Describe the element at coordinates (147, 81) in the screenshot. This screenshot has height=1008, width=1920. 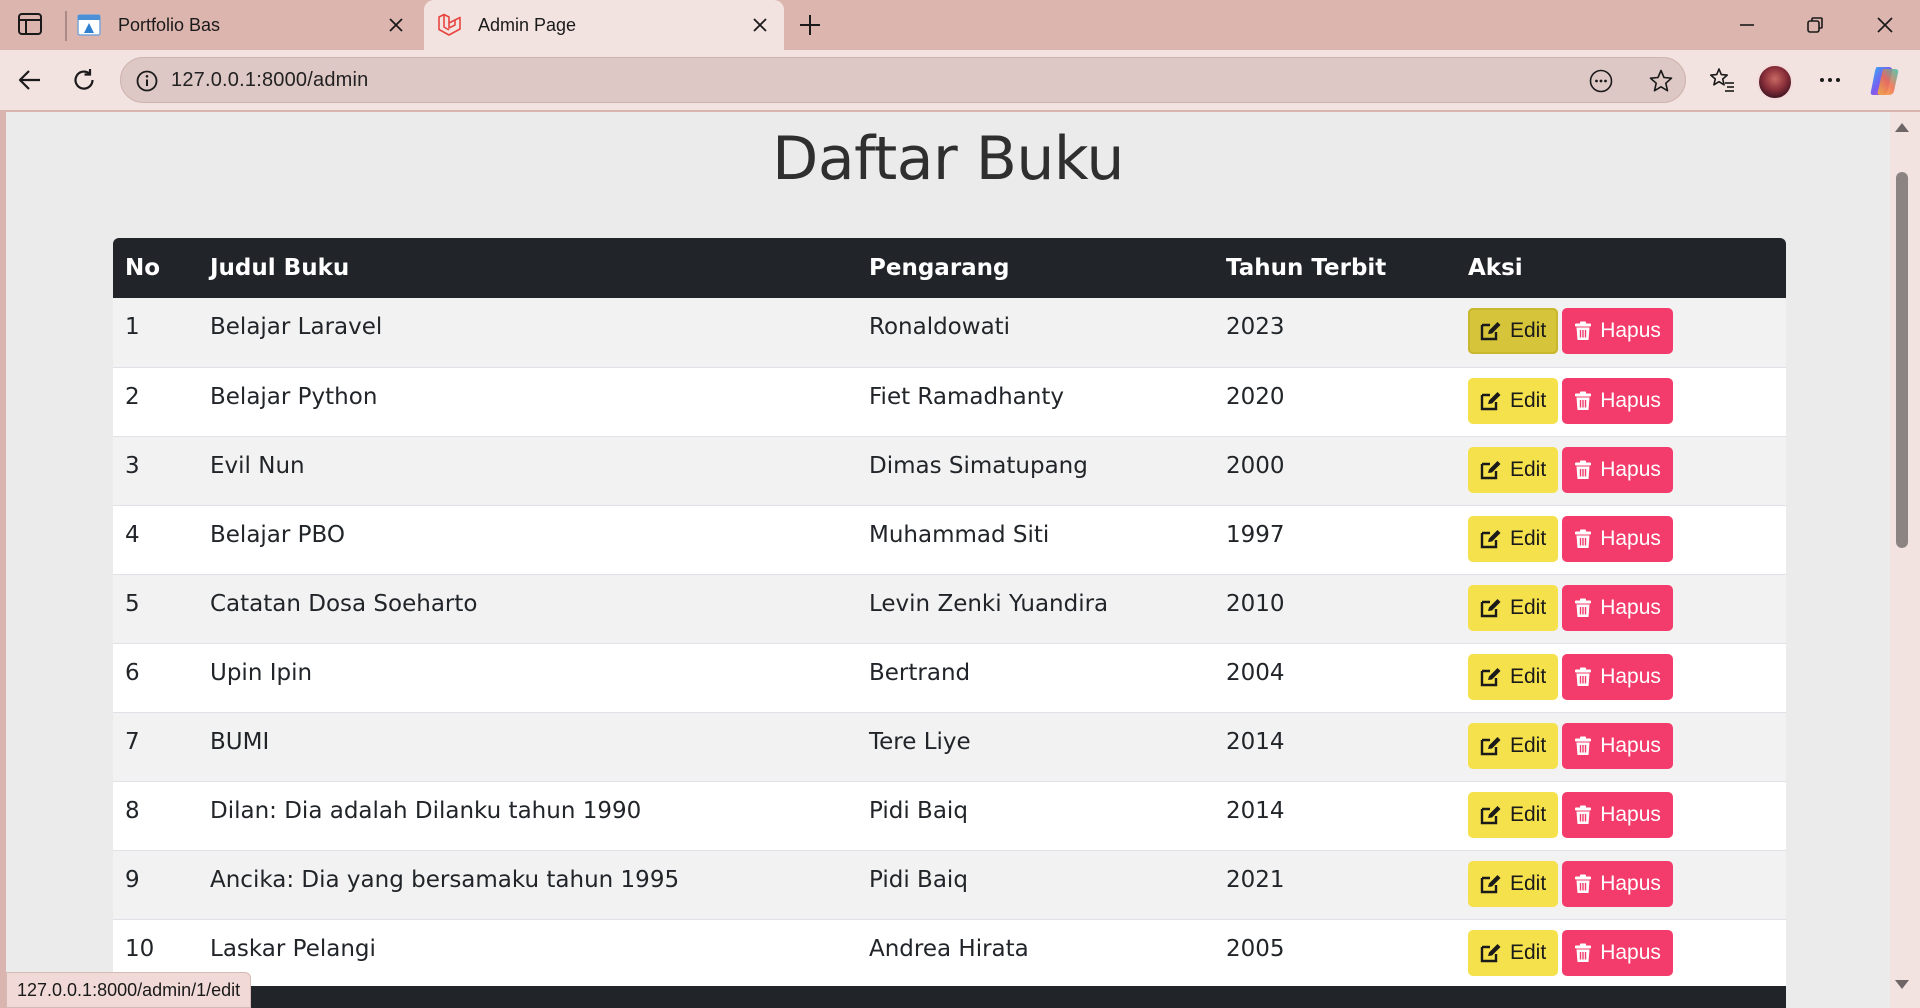
I see `site-info-icon` at that location.